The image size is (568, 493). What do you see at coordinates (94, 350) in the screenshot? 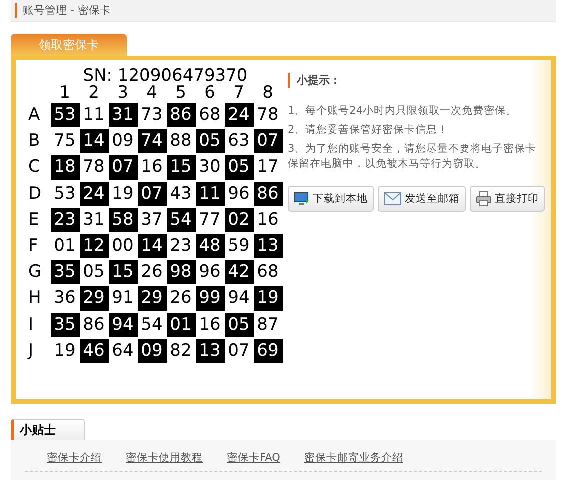
I see `card-cell: 46` at bounding box center [94, 350].